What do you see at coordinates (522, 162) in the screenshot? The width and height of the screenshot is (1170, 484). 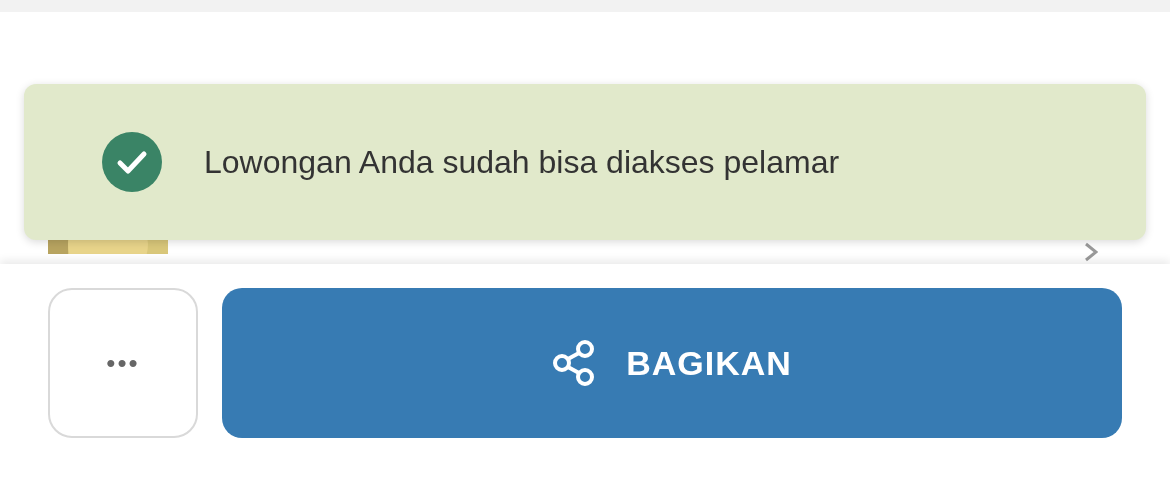 I see `toast-message: Lowongan Anda sudah bisa diakses pelamar` at bounding box center [522, 162].